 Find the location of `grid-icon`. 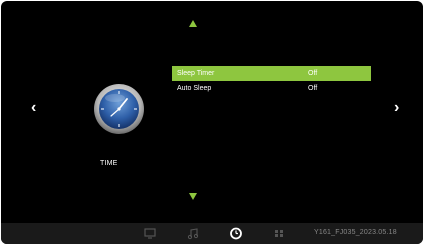

grid-icon is located at coordinates (279, 233).